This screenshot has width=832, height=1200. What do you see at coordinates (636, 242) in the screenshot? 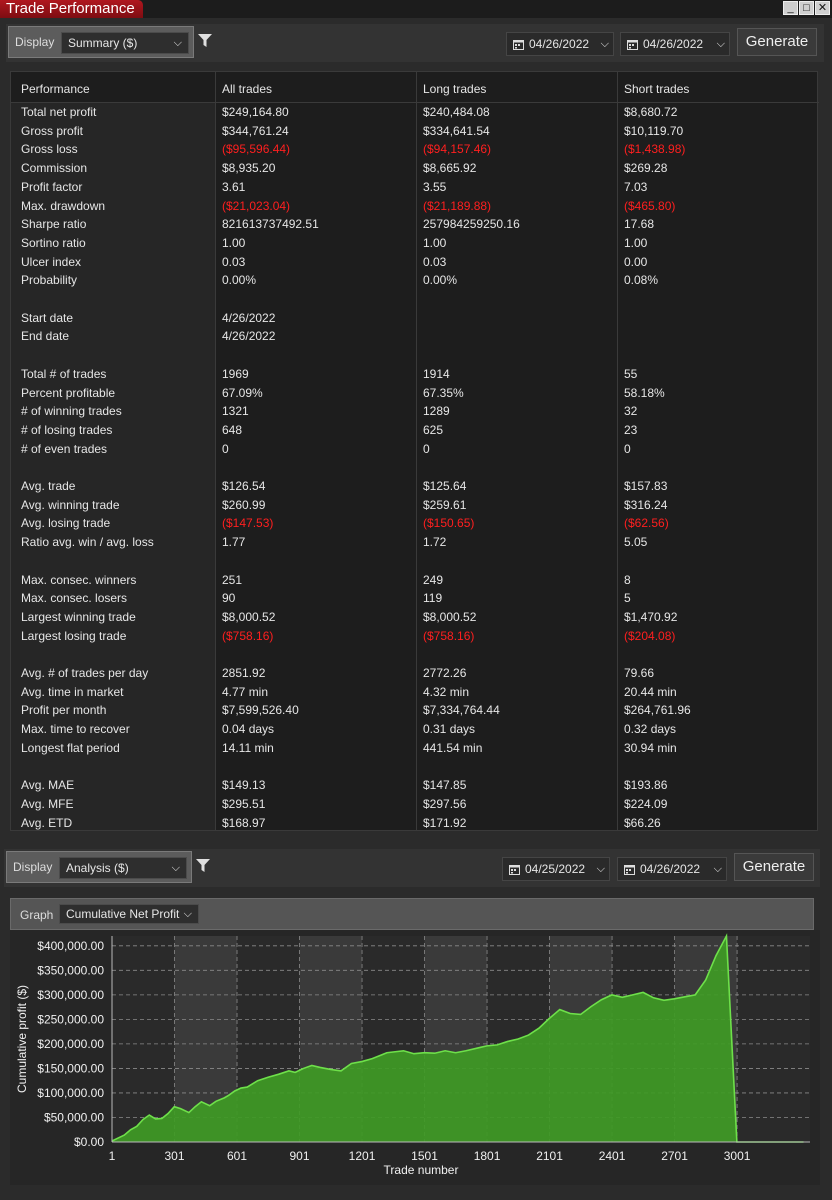
I see `cell-short: 1.00` at bounding box center [636, 242].